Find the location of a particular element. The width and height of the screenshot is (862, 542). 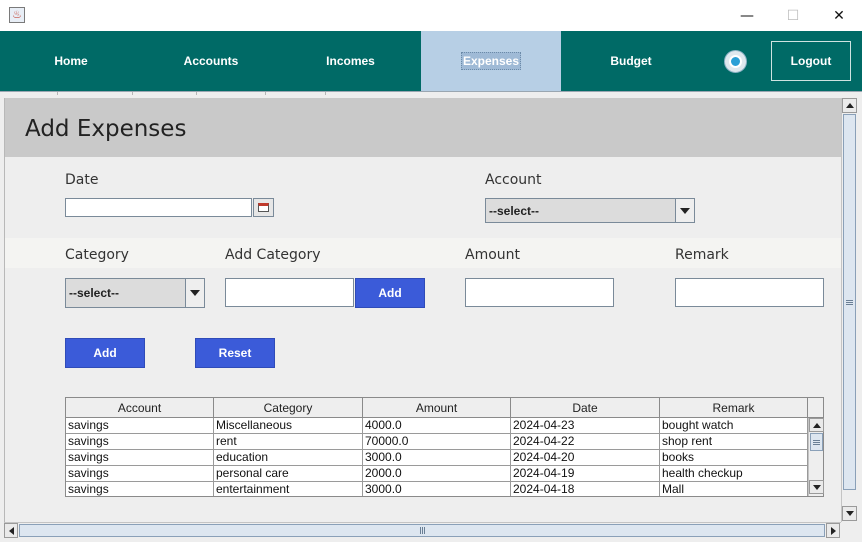

cell-category: education is located at coordinates (288, 458).